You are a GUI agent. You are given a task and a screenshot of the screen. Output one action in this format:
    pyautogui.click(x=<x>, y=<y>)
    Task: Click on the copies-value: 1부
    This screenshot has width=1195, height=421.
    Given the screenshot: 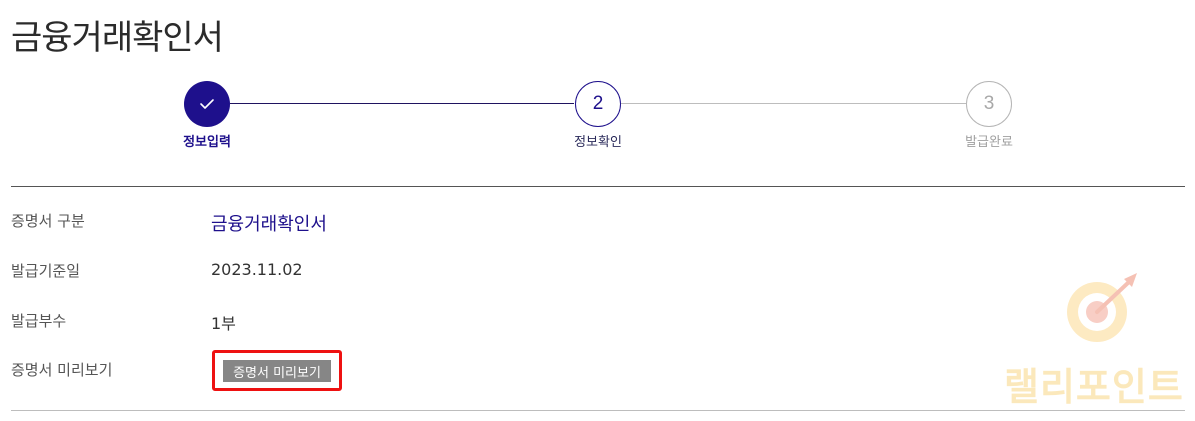 What is the action you would take?
    pyautogui.click(x=223, y=323)
    